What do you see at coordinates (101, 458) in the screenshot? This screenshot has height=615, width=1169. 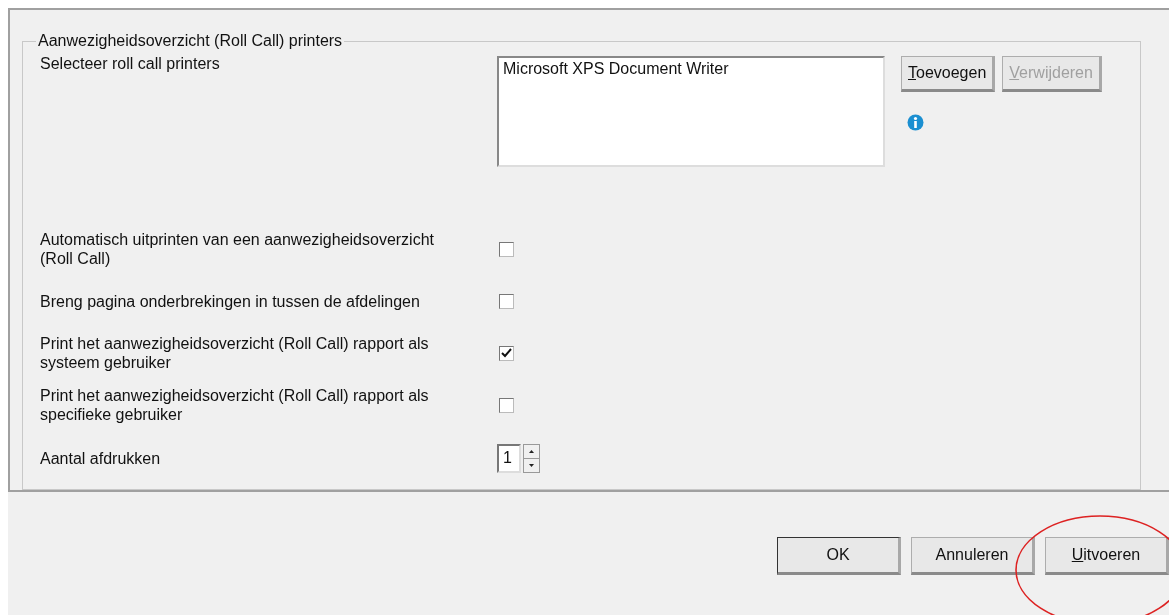 I see `field-label: Aantal afdrukken` at bounding box center [101, 458].